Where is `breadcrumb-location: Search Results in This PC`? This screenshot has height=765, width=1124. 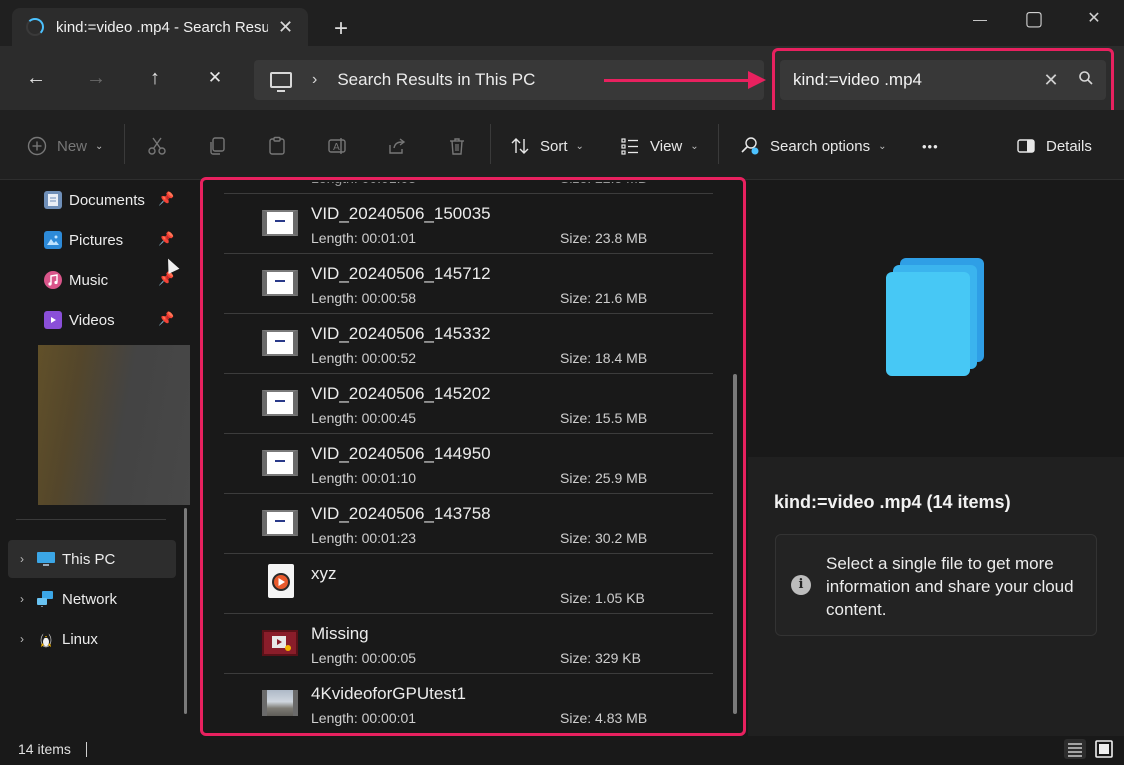 breadcrumb-location: Search Results in This PC is located at coordinates (436, 80).